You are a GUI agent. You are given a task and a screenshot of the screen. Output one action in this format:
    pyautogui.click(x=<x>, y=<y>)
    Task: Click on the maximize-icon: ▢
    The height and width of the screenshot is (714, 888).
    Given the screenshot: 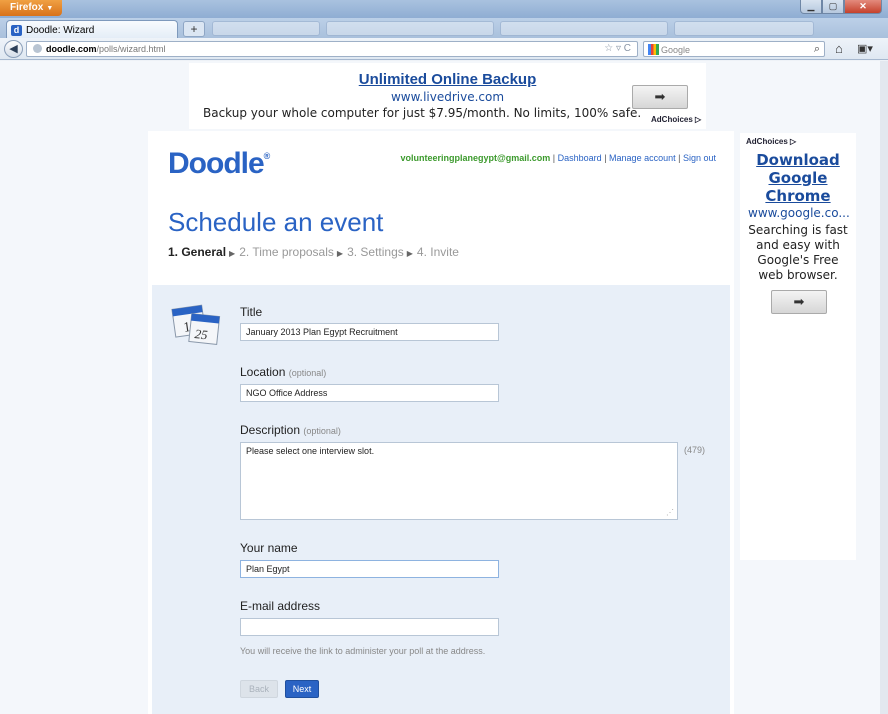 What is the action you would take?
    pyautogui.click(x=833, y=7)
    